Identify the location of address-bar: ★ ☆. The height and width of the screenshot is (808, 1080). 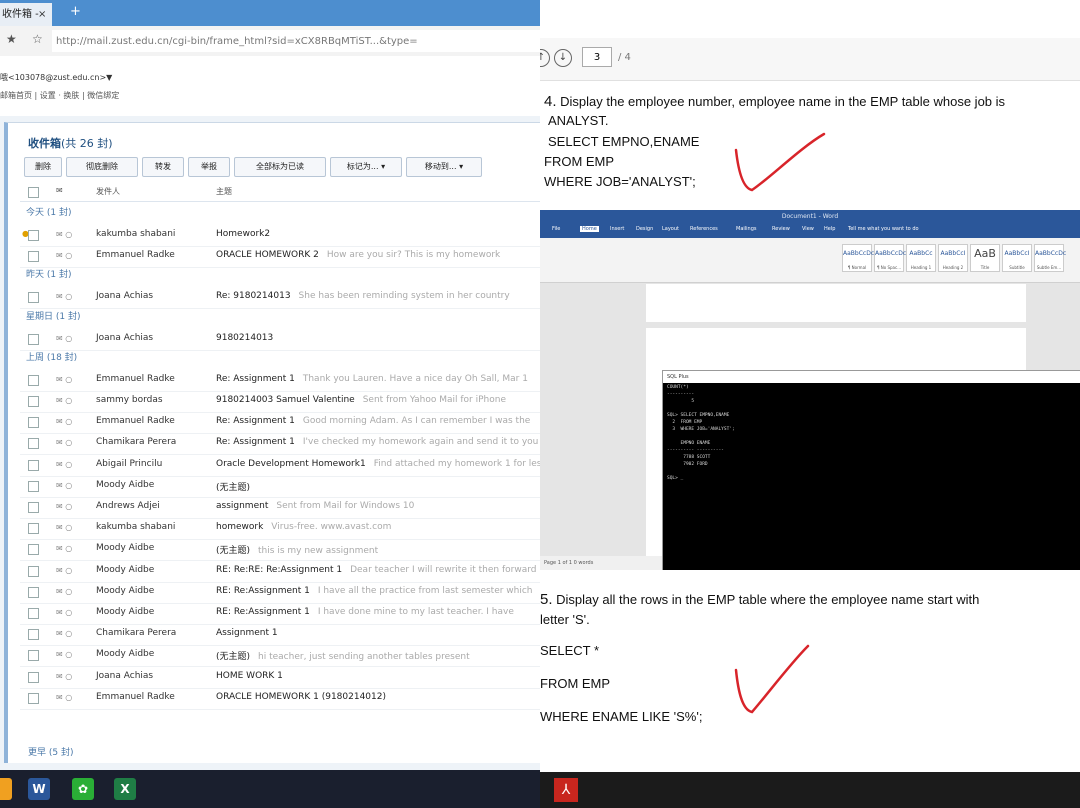
(270, 41).